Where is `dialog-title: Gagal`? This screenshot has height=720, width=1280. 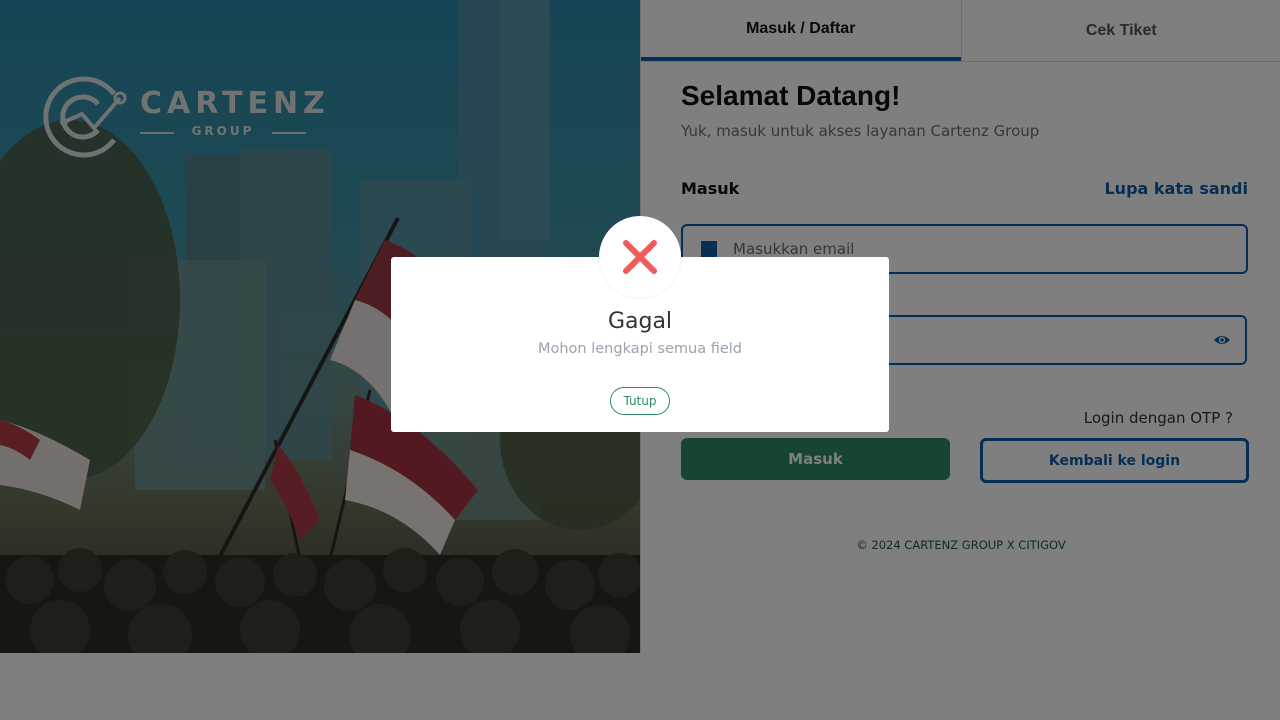 dialog-title: Gagal is located at coordinates (640, 321).